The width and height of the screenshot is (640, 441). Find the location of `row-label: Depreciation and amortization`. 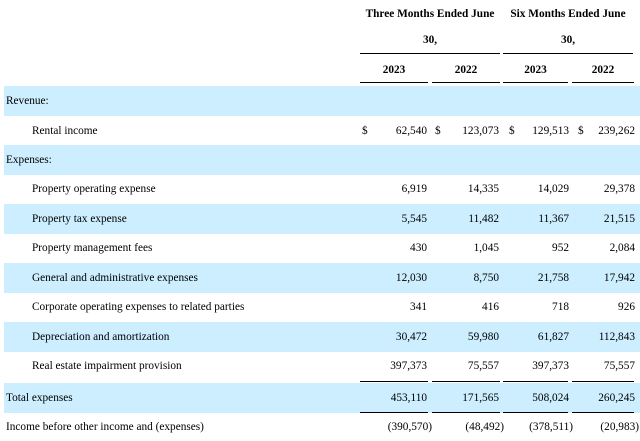

row-label: Depreciation and amortization is located at coordinates (101, 337).